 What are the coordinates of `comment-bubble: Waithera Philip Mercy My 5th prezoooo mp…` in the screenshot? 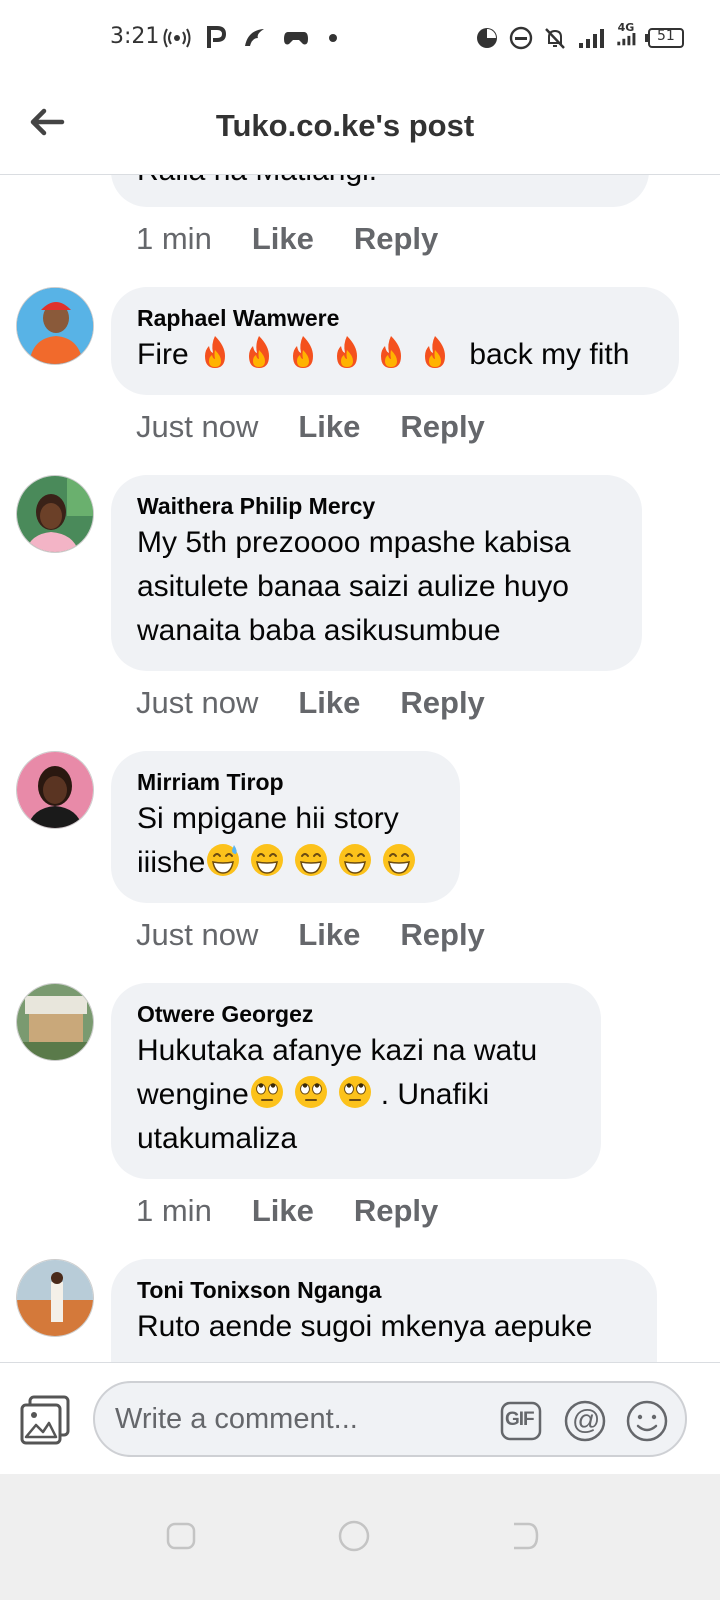 It's located at (376, 573).